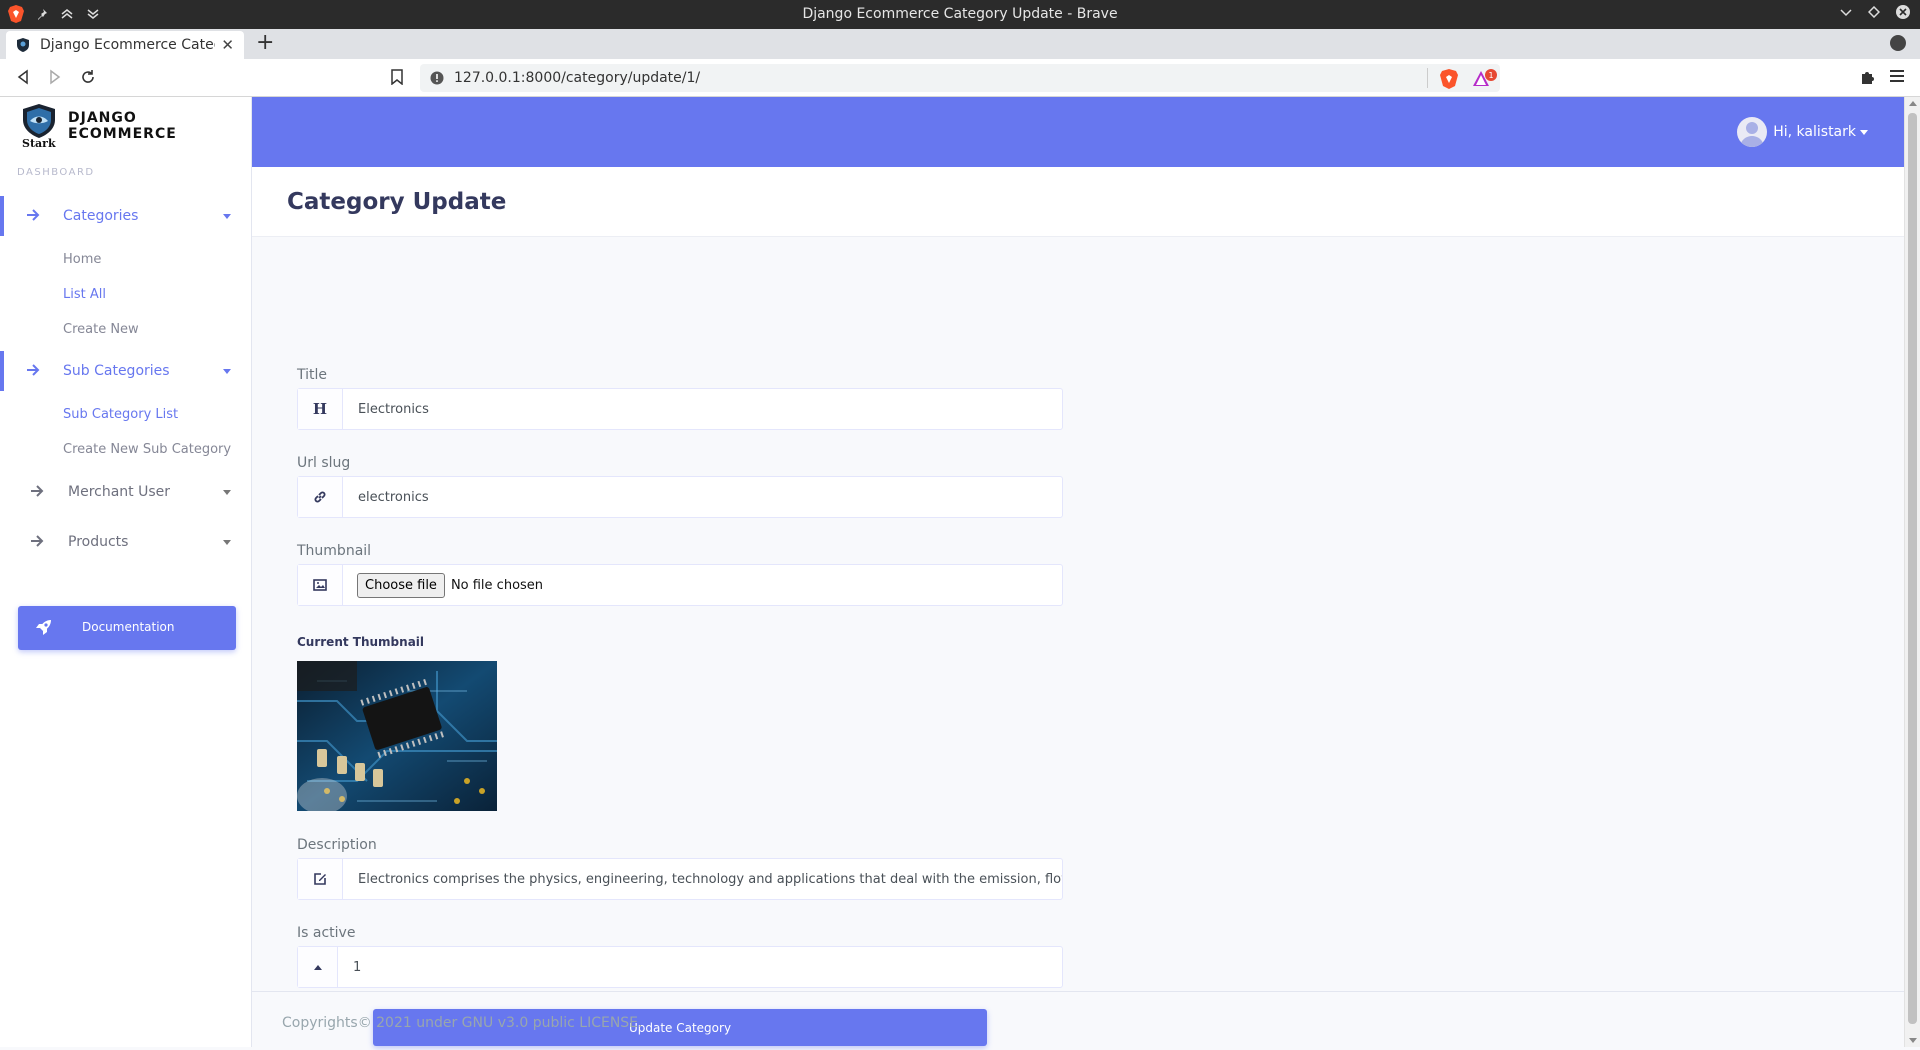 The image size is (1920, 1050). I want to click on choose-file-button: Choose file, so click(401, 585).